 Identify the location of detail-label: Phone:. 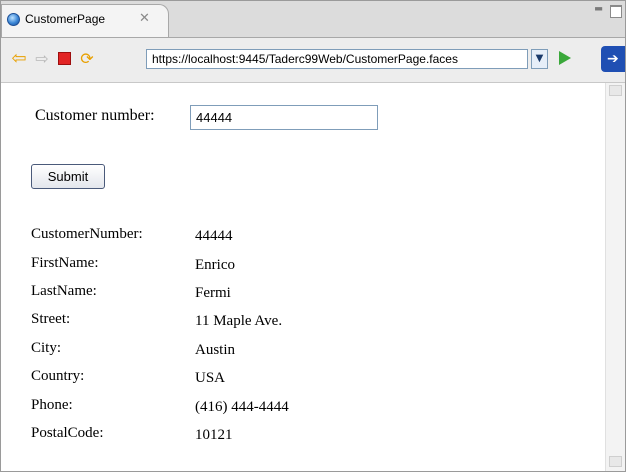
(52, 405).